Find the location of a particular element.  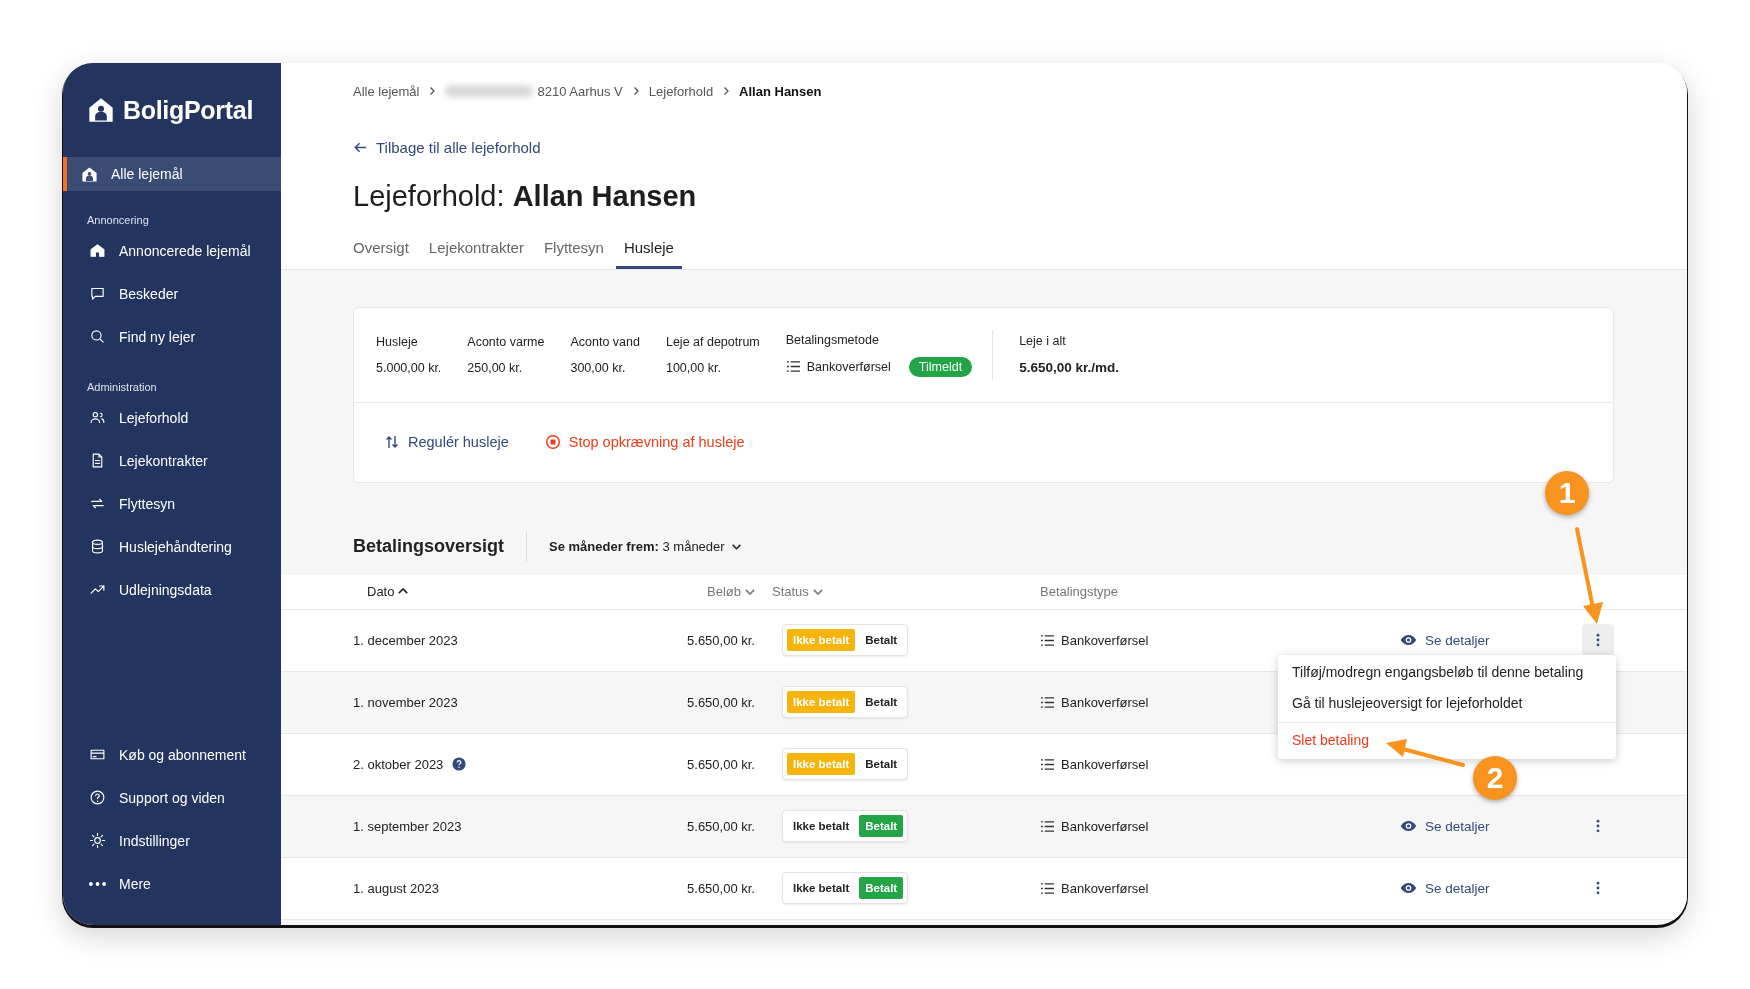

date-cell: 2. oktober 2023 is located at coordinates (398, 764).